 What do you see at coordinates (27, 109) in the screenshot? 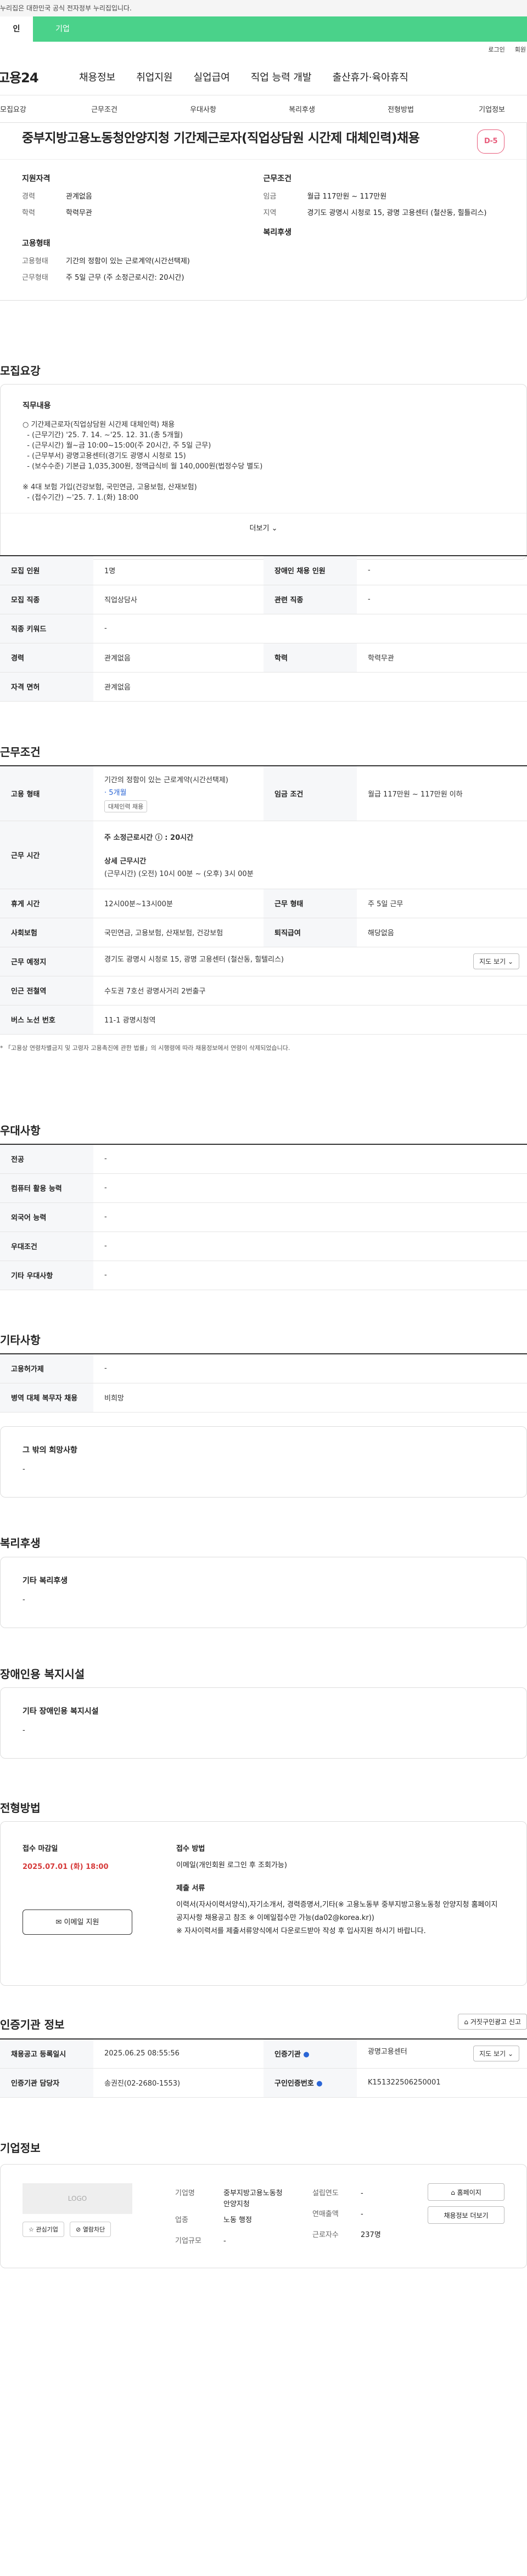
I see `tab-recruit: 모집요강` at bounding box center [27, 109].